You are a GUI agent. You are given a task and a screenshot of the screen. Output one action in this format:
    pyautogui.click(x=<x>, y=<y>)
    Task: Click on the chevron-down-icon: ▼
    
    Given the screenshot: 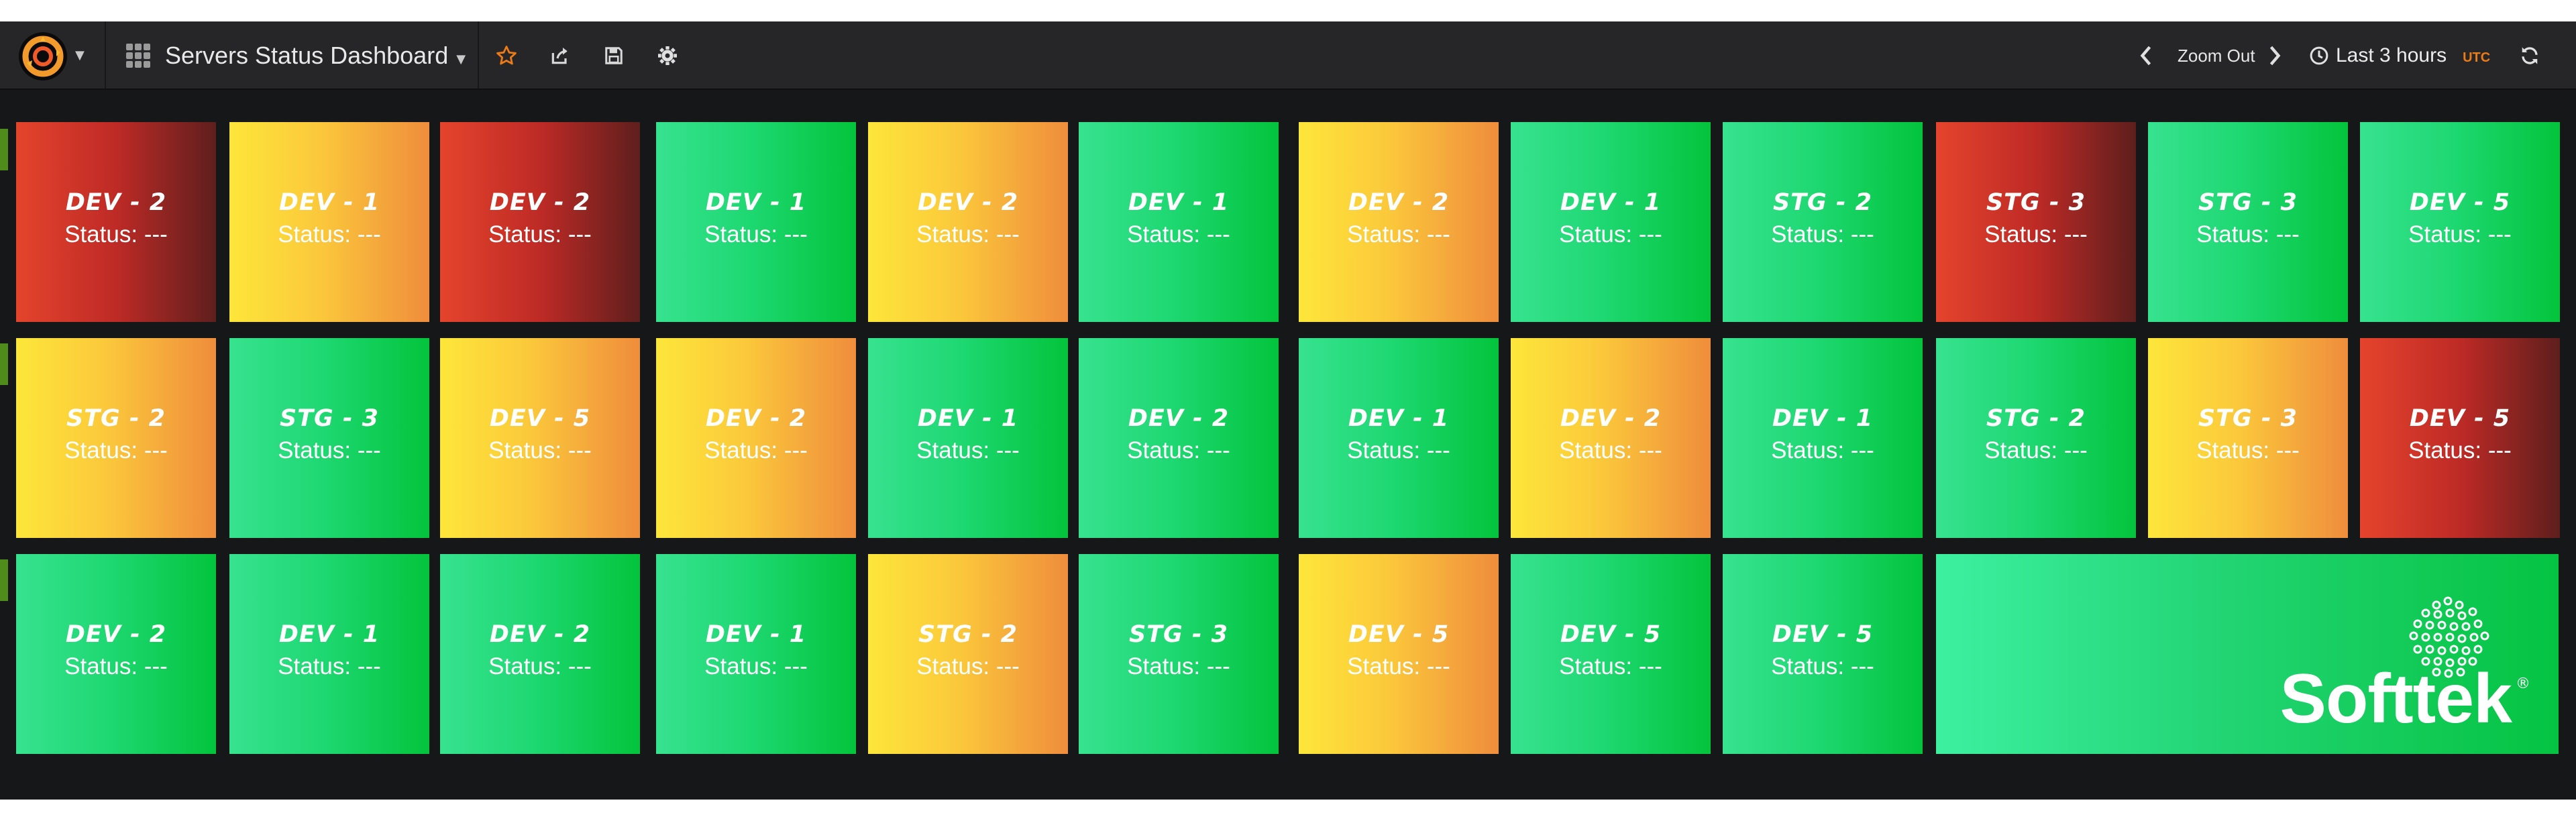 What is the action you would take?
    pyautogui.click(x=80, y=55)
    